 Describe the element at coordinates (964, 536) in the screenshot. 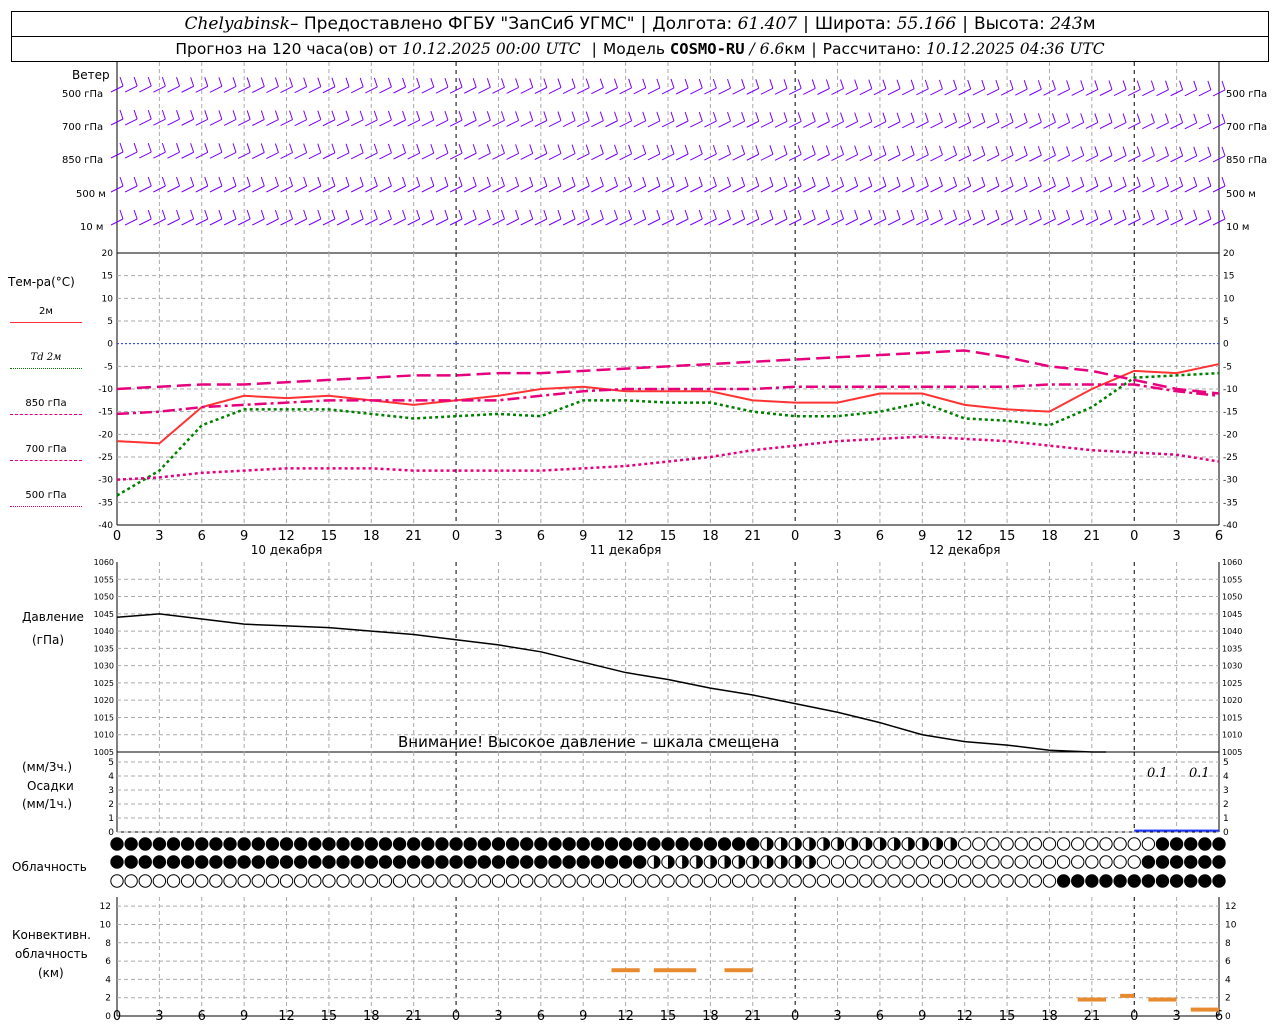

I see `time-axis-tick: 12` at that location.